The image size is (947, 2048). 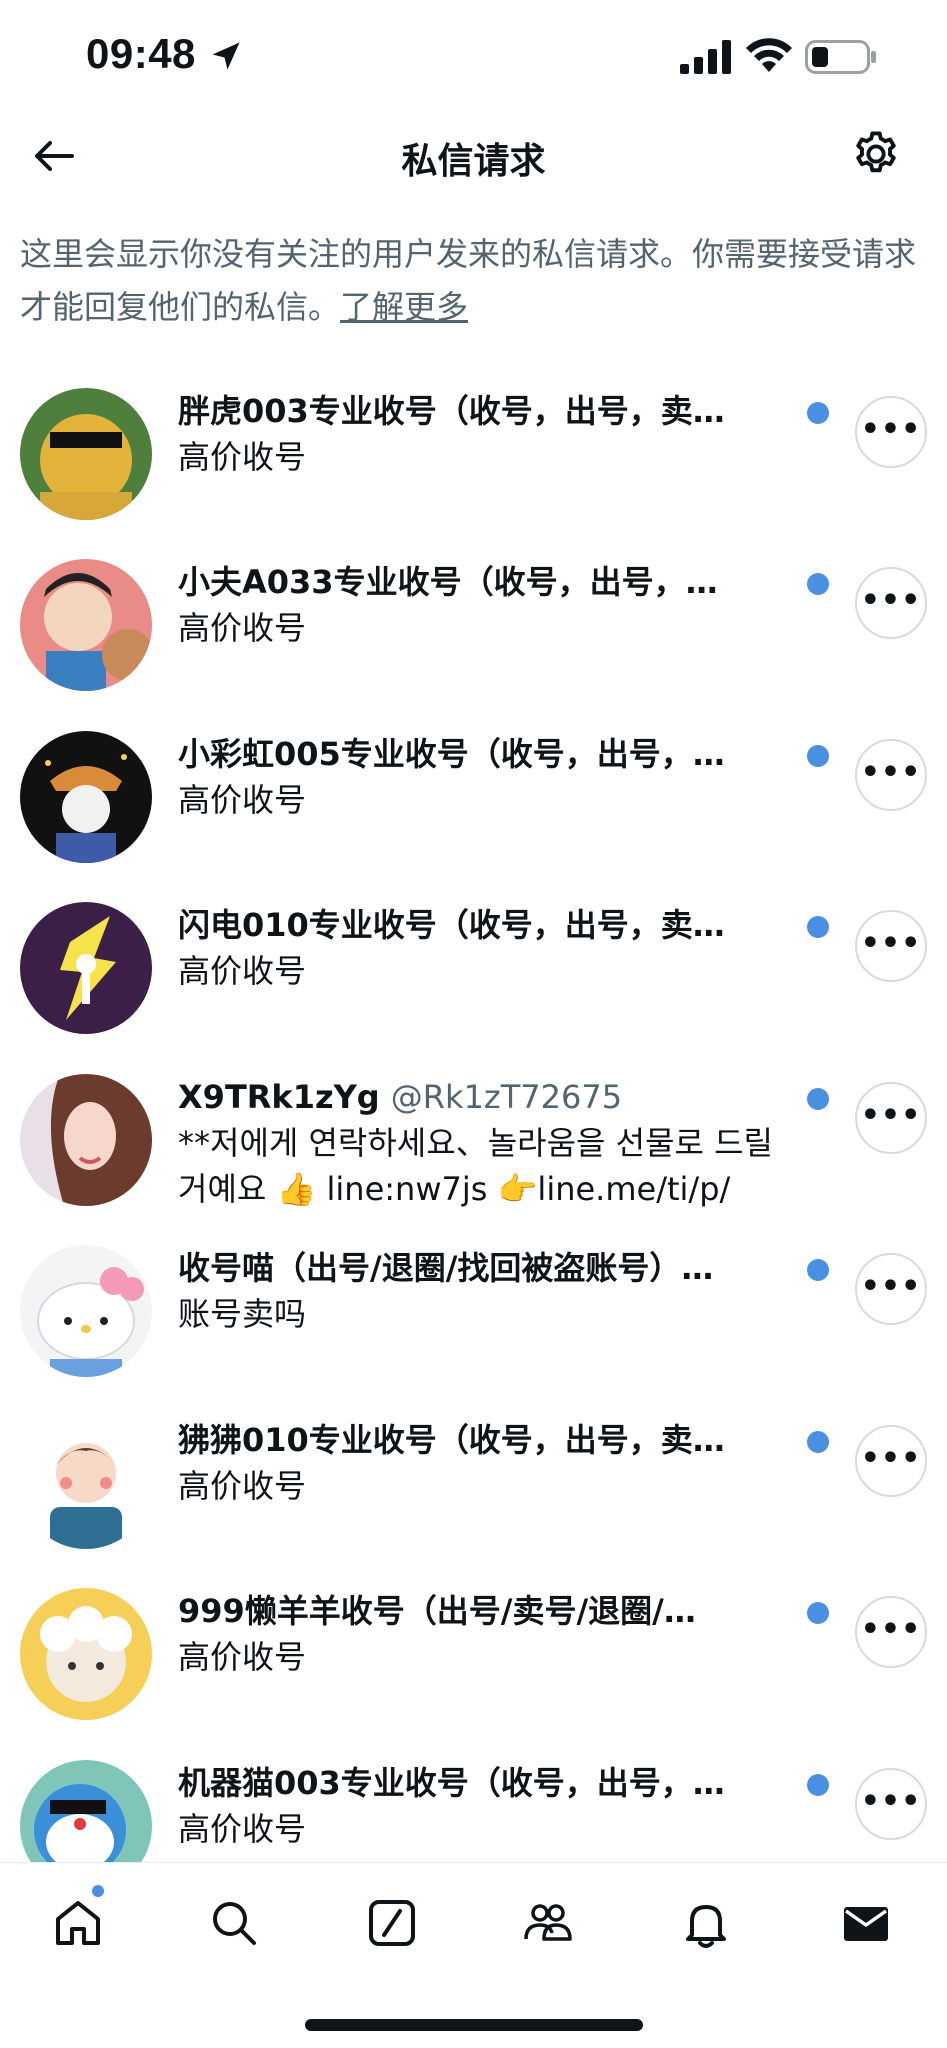 I want to click on row-text: 胖虎003专业收号（收号，出号，卖… 高价收号, so click(x=488, y=434).